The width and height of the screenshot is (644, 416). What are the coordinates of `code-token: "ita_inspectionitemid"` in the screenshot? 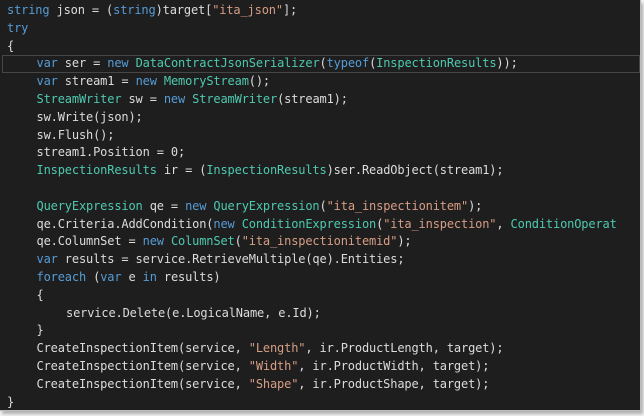 It's located at (319, 241).